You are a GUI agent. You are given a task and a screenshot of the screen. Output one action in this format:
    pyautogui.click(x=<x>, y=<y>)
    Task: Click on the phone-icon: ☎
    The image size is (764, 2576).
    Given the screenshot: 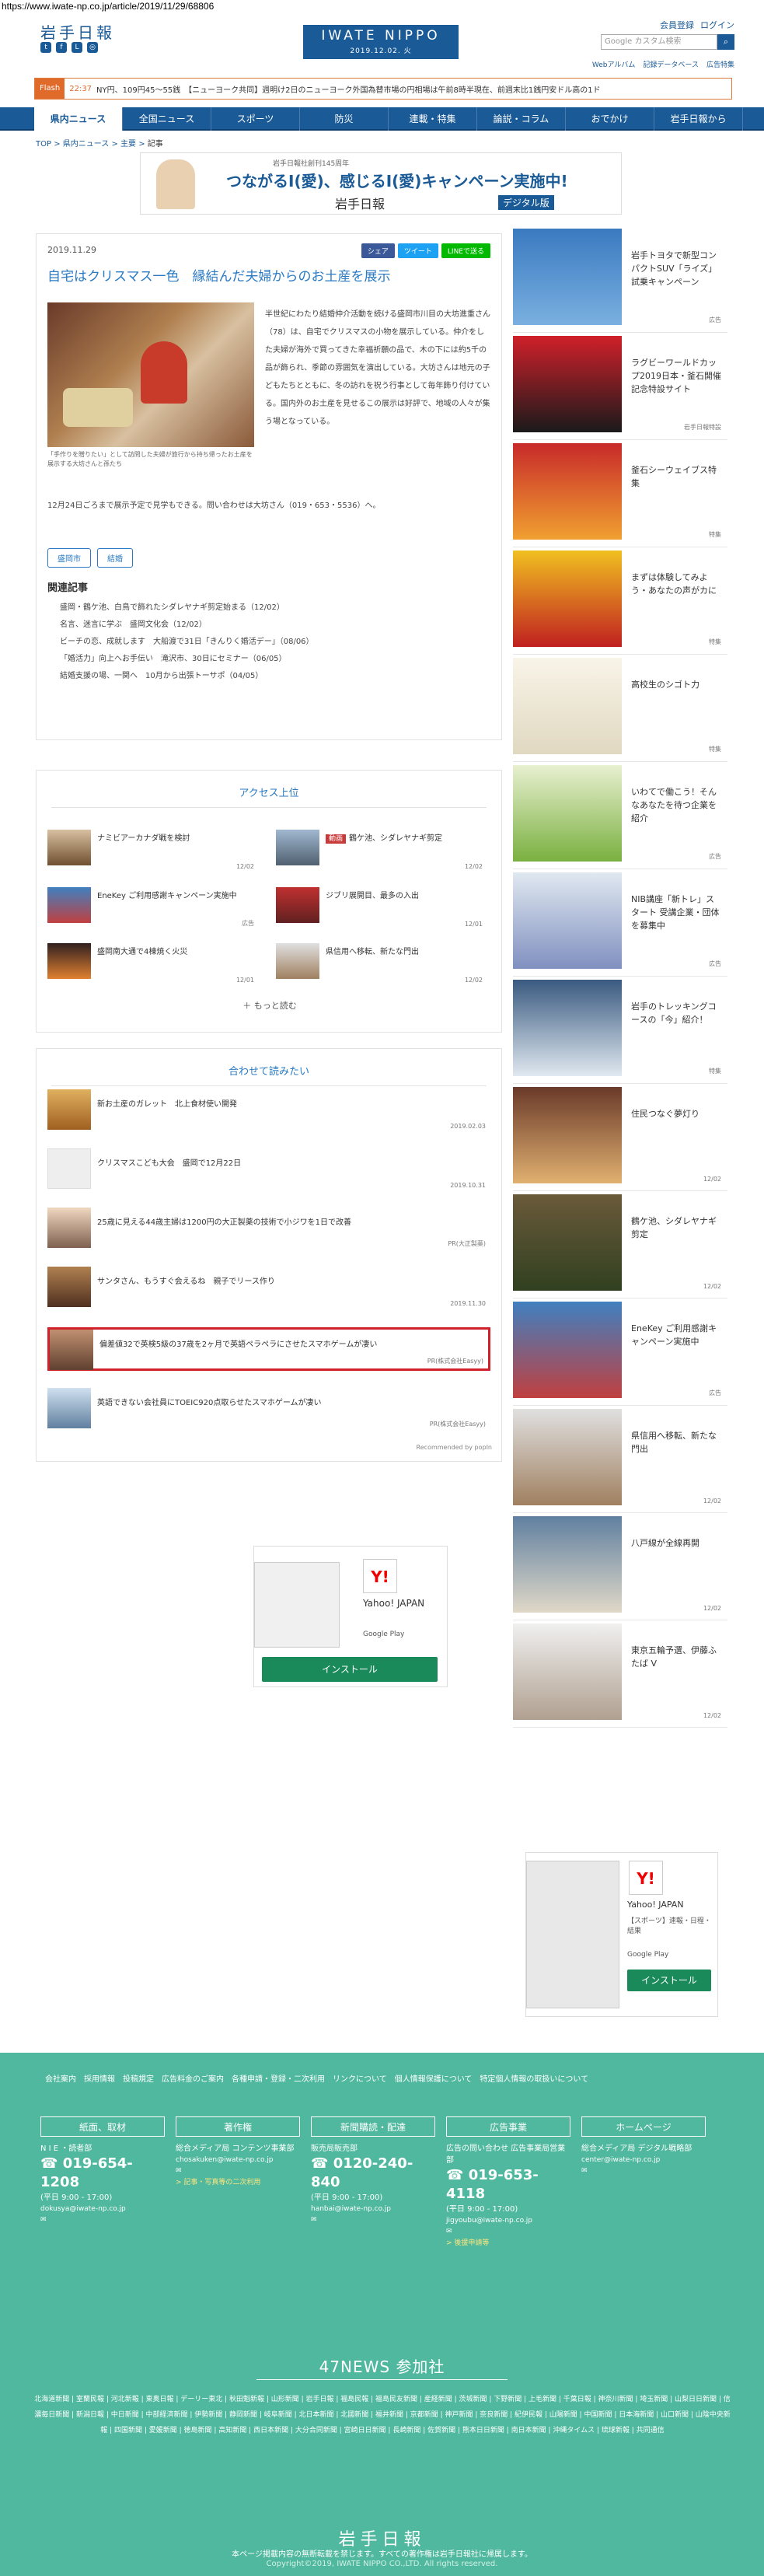 What is the action you would take?
    pyautogui.click(x=51, y=2163)
    